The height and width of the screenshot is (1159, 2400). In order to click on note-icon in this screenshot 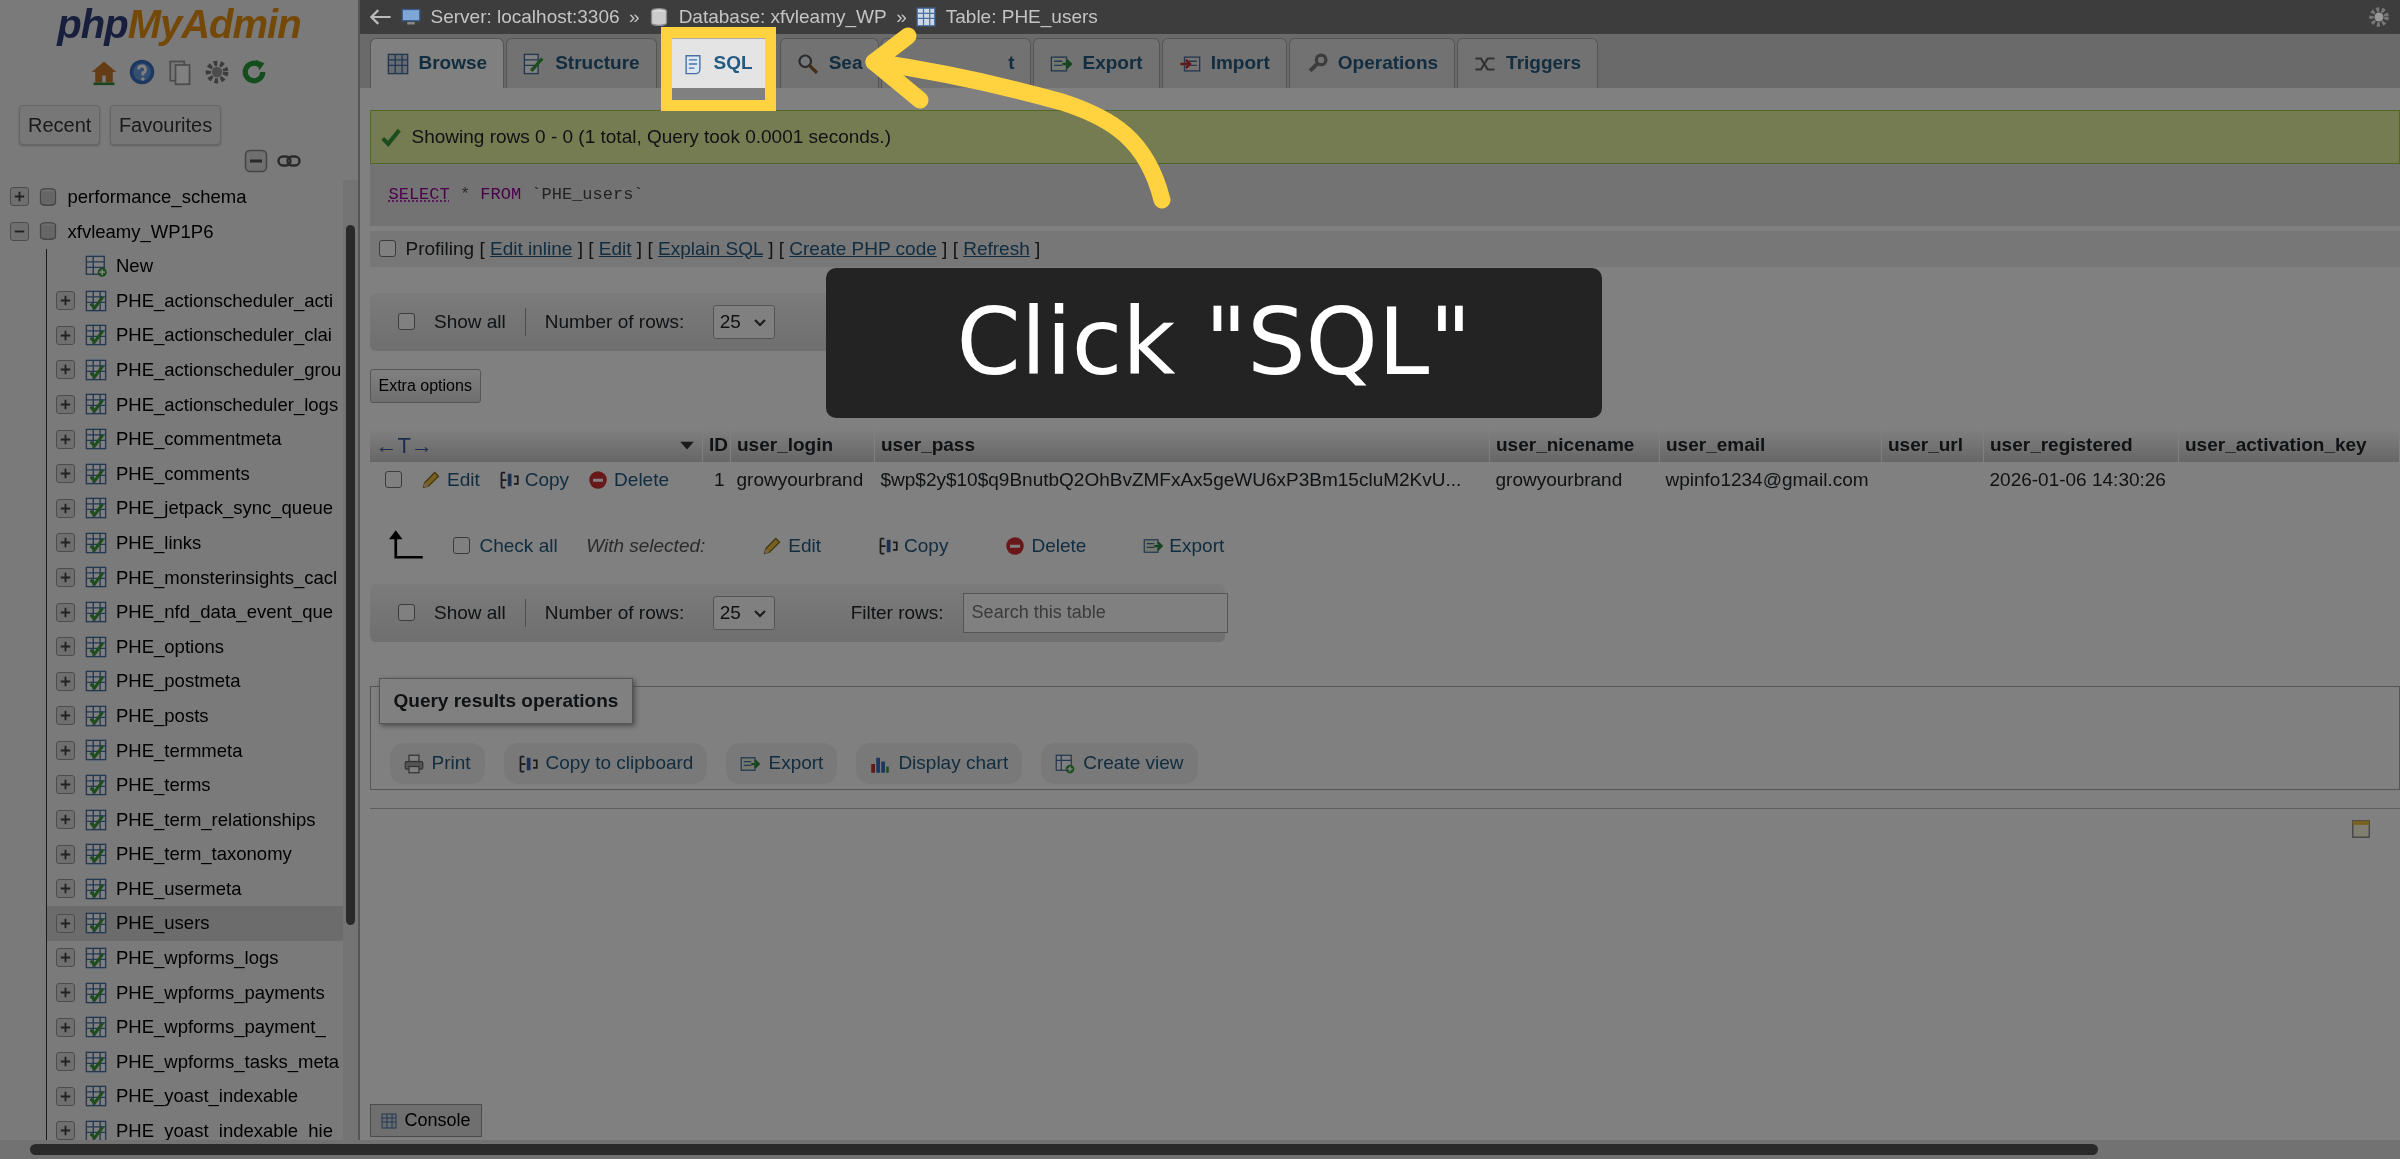, I will do `click(2360, 829)`.